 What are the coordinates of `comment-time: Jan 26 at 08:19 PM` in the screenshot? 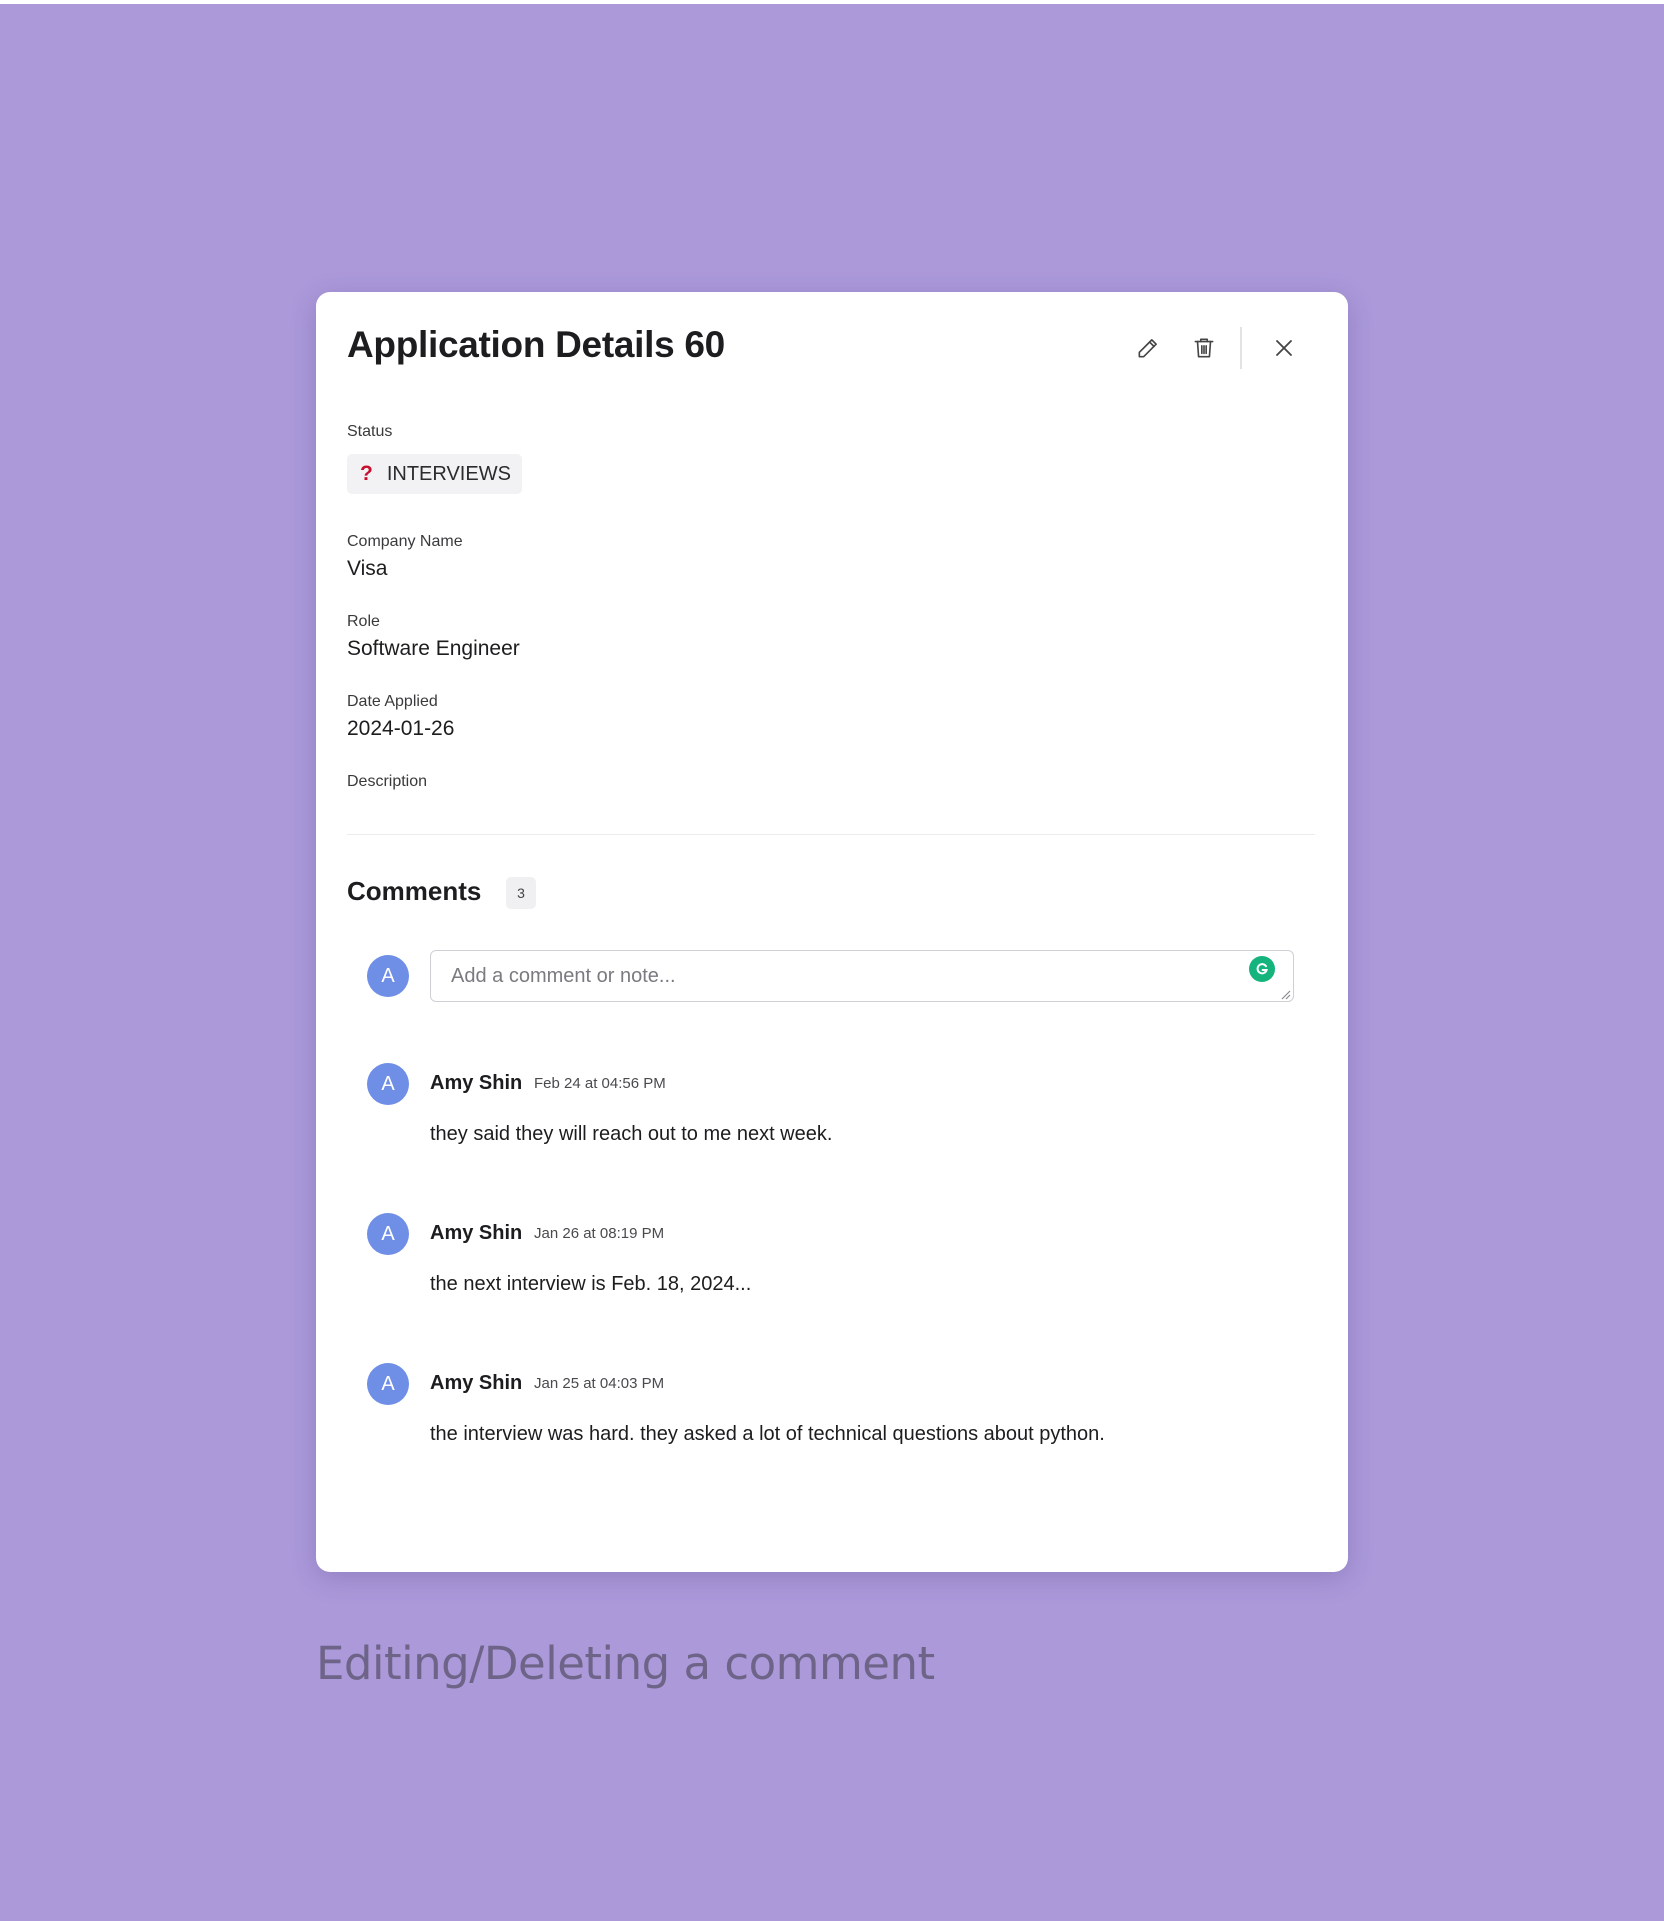 It's located at (599, 1233).